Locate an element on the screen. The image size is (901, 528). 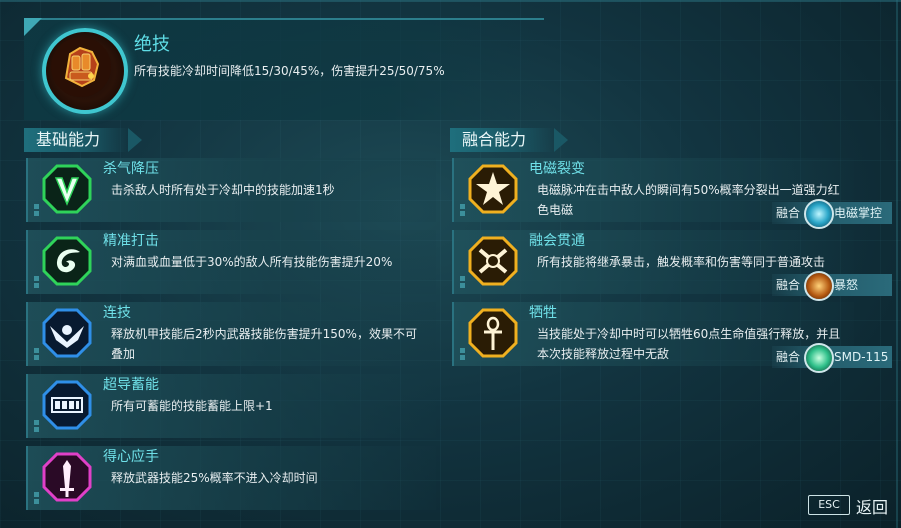
ability-row: 精准打击 对满血或血量低于30%的敌人所有技能伤害提升20% is located at coordinates (231, 262).